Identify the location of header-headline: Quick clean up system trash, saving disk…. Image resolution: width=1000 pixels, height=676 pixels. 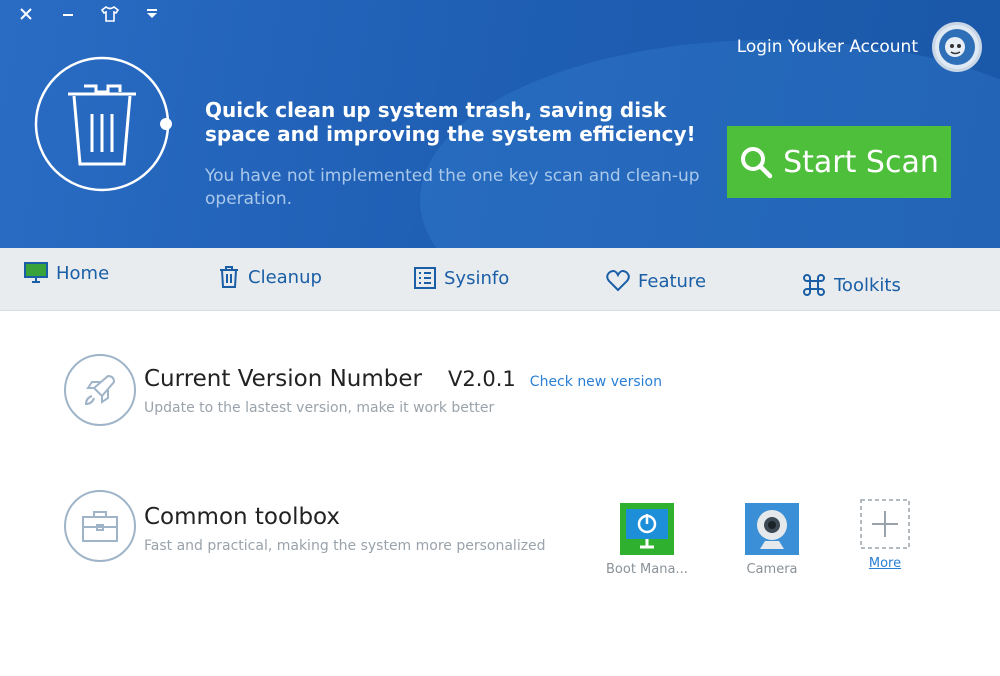
(450, 122).